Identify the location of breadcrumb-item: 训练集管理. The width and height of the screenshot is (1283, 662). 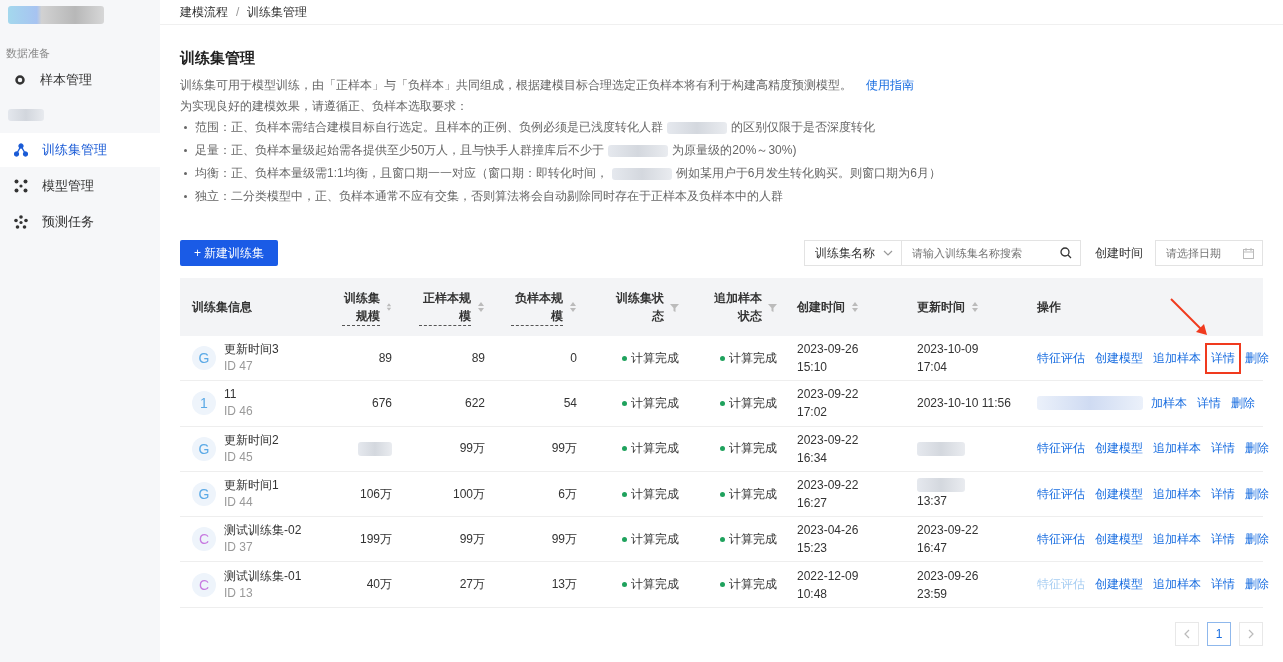
(277, 12).